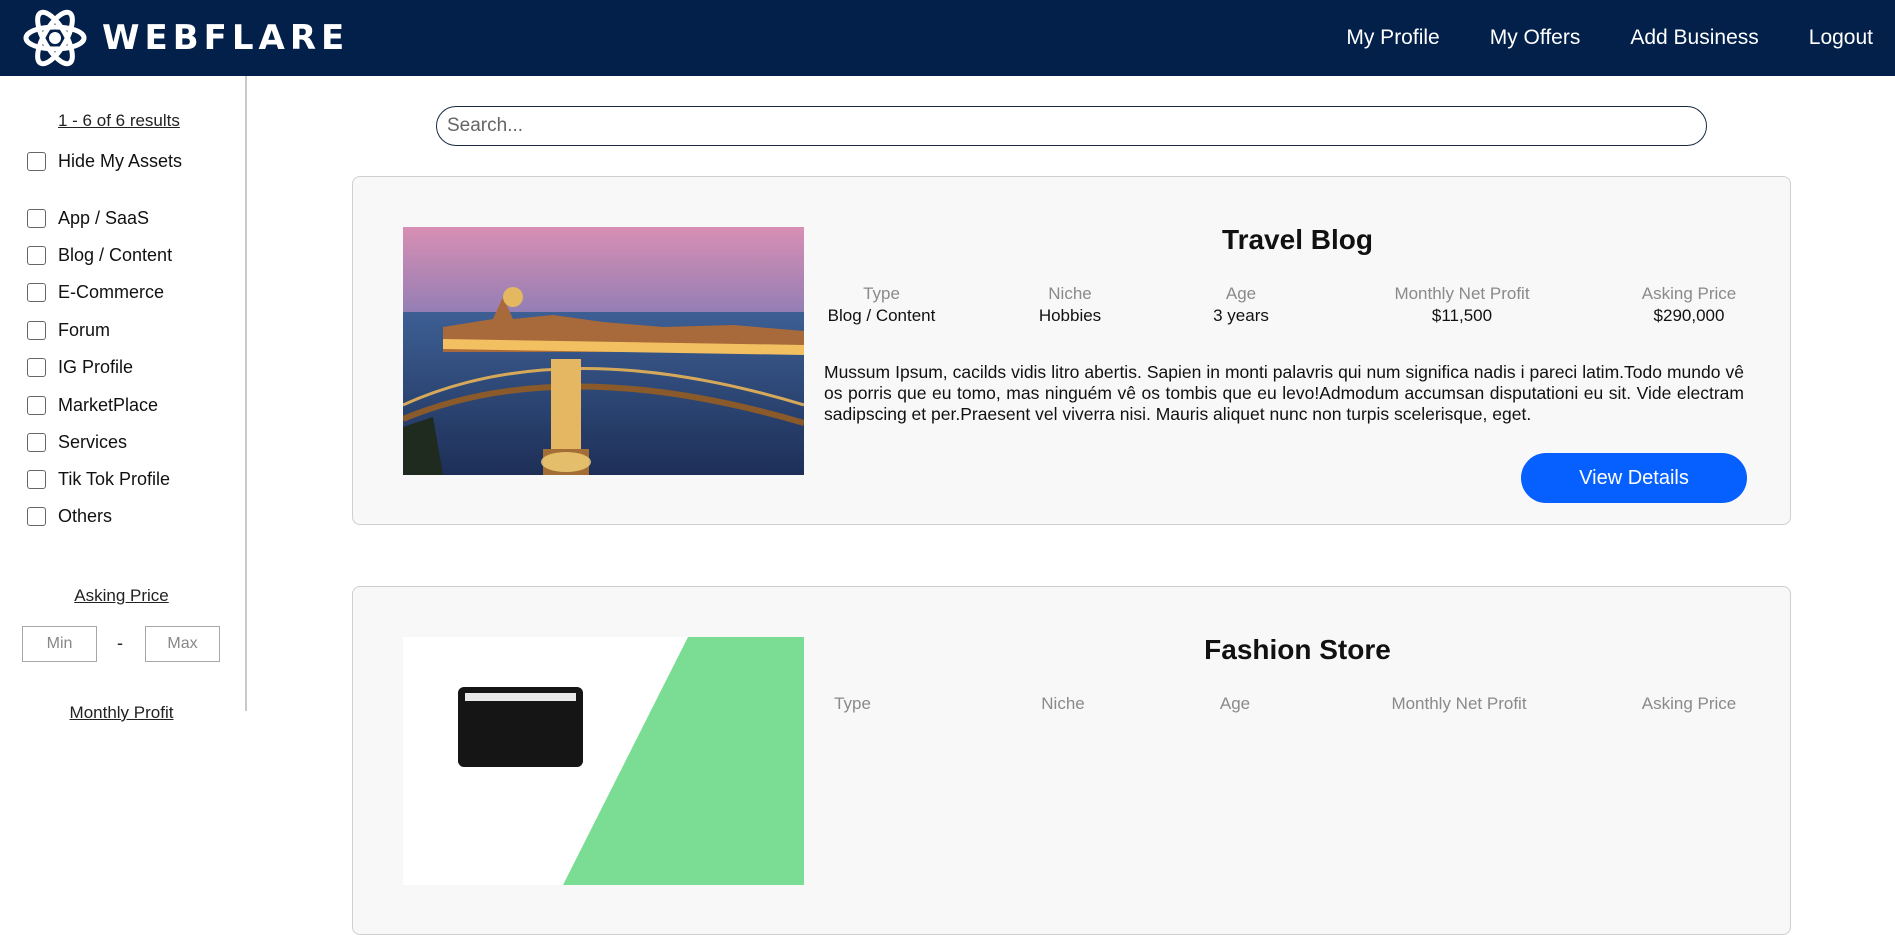 This screenshot has width=1895, height=935. Describe the element at coordinates (881, 315) in the screenshot. I see `stat-value: Blog / Content` at that location.